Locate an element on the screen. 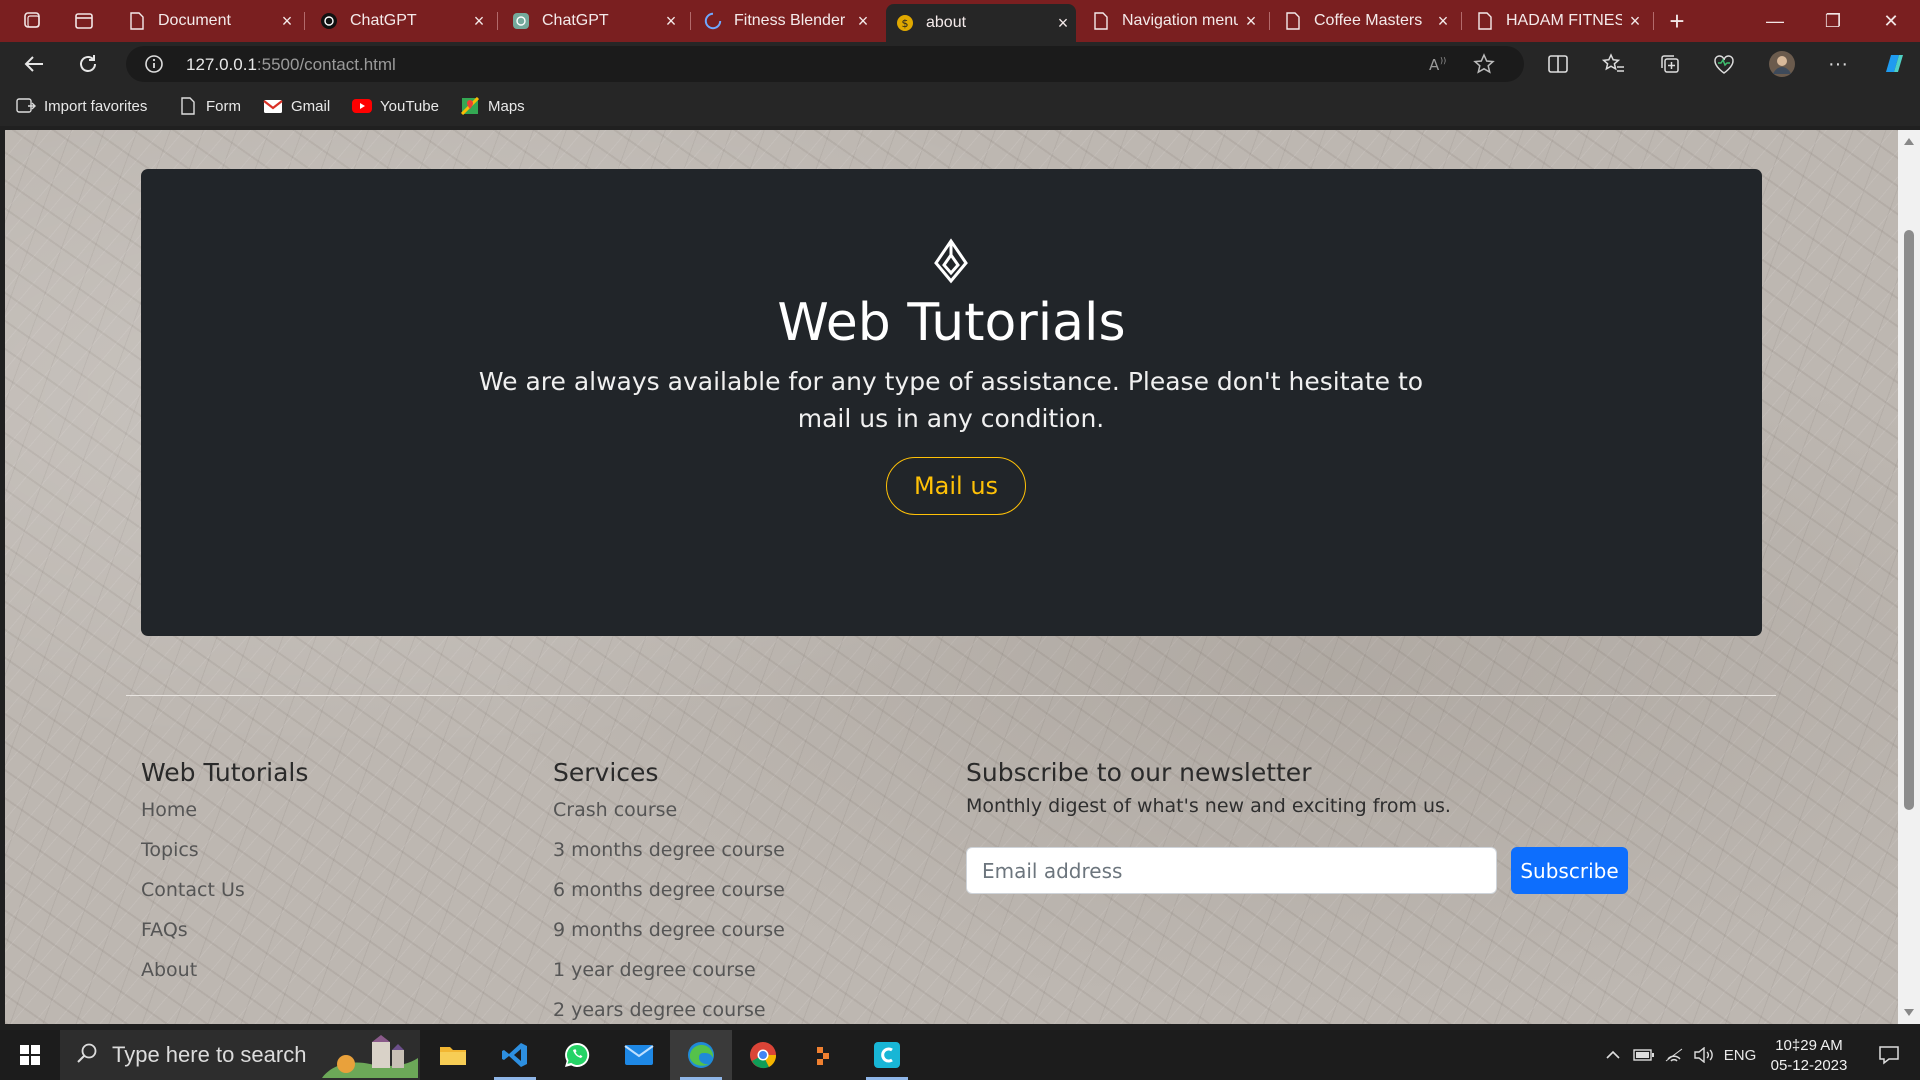 This screenshot has width=1920, height=1080. site-info-icon is located at coordinates (154, 66).